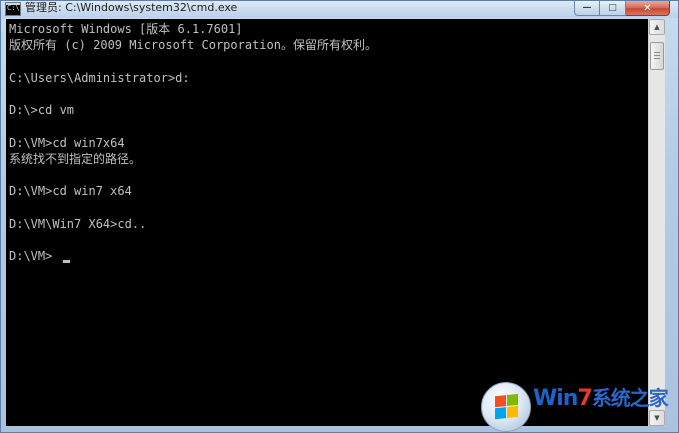 The height and width of the screenshot is (433, 679). I want to click on watermark-brand: Win7系统之家, so click(601, 398).